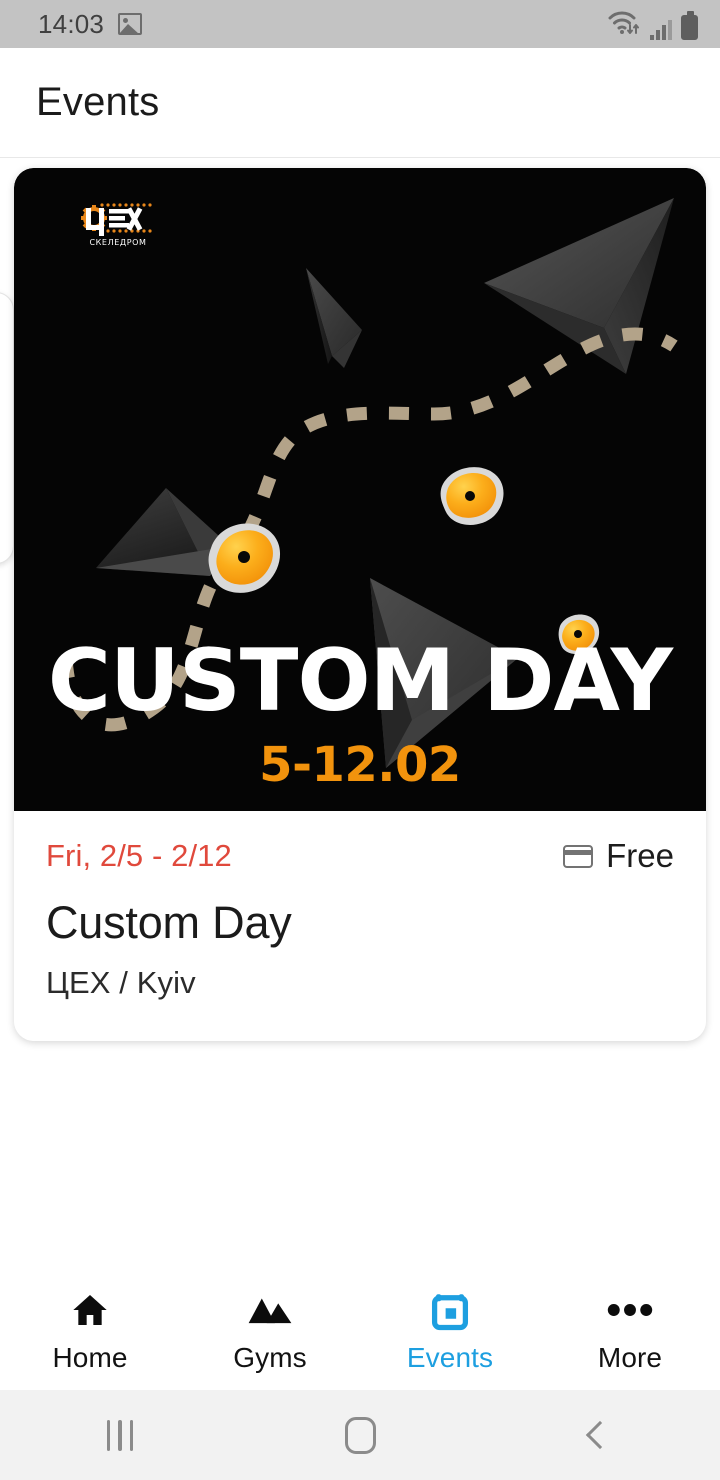  I want to click on event-price-label: Free, so click(640, 855).